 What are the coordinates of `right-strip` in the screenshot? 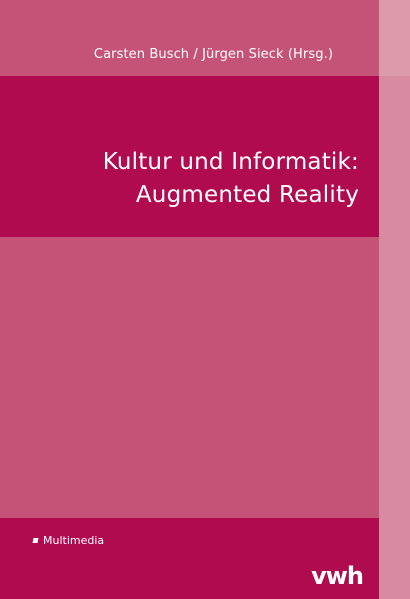 It's located at (394, 299).